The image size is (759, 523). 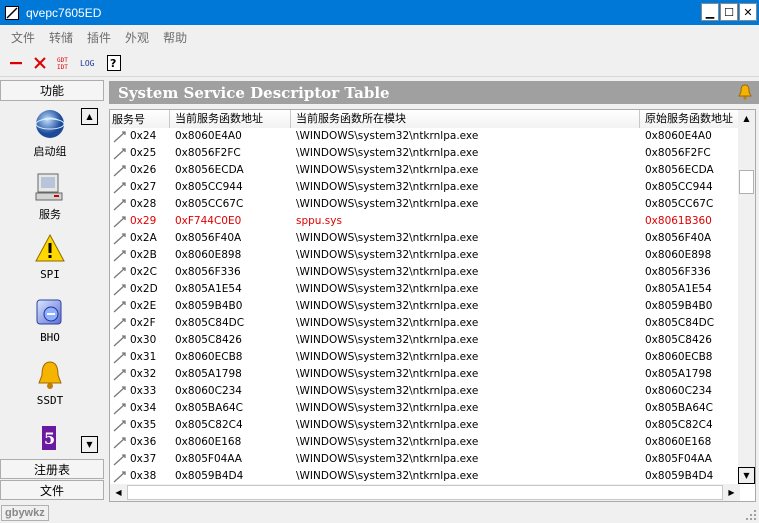 What do you see at coordinates (50, 187) in the screenshot?
I see `computer-icon` at bounding box center [50, 187].